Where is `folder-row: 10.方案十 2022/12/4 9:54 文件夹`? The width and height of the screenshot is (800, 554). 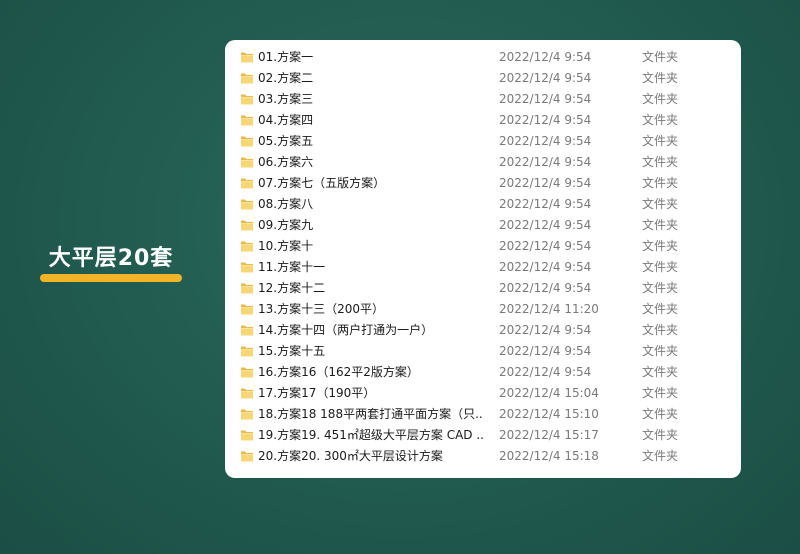 folder-row: 10.方案十 2022/12/4 9:54 文件夹 is located at coordinates (483, 246).